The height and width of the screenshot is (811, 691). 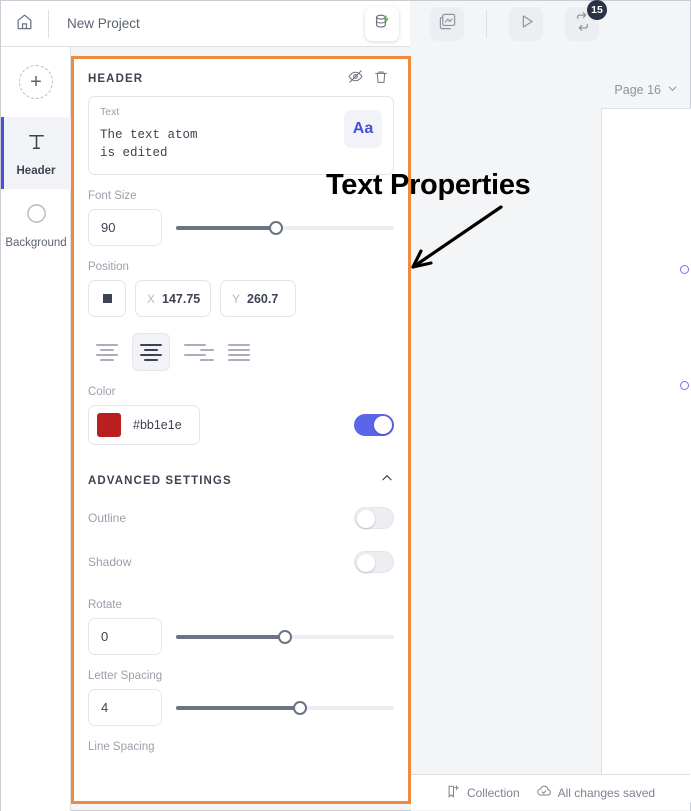 I want to click on delete-layer-button, so click(x=381, y=79).